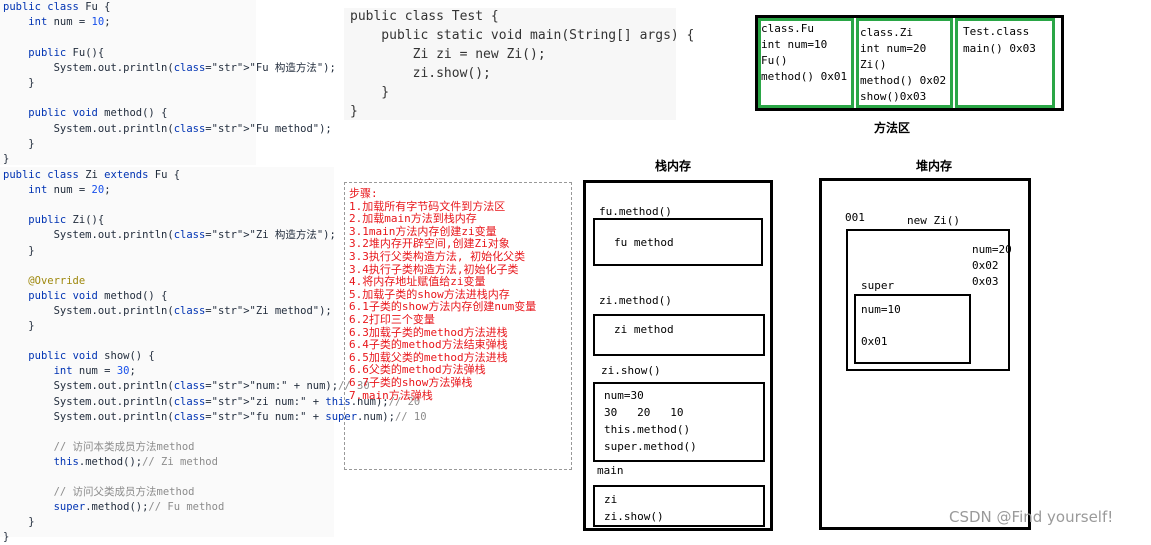 The height and width of the screenshot is (545, 1151). I want to click on fu-code-line: public class Fu {, so click(57, 7).